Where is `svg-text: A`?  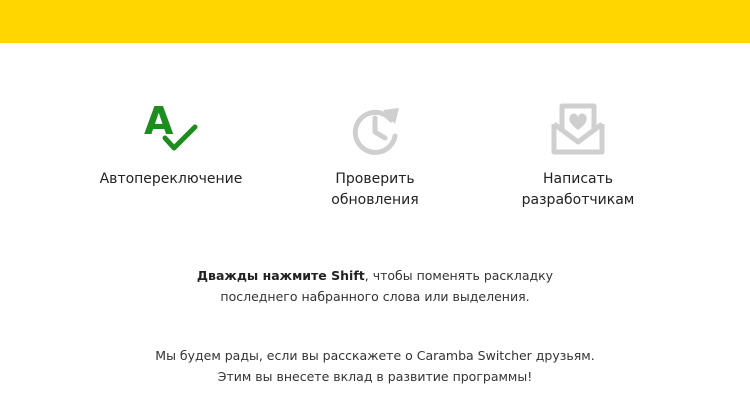
svg-text: A is located at coordinates (159, 121).